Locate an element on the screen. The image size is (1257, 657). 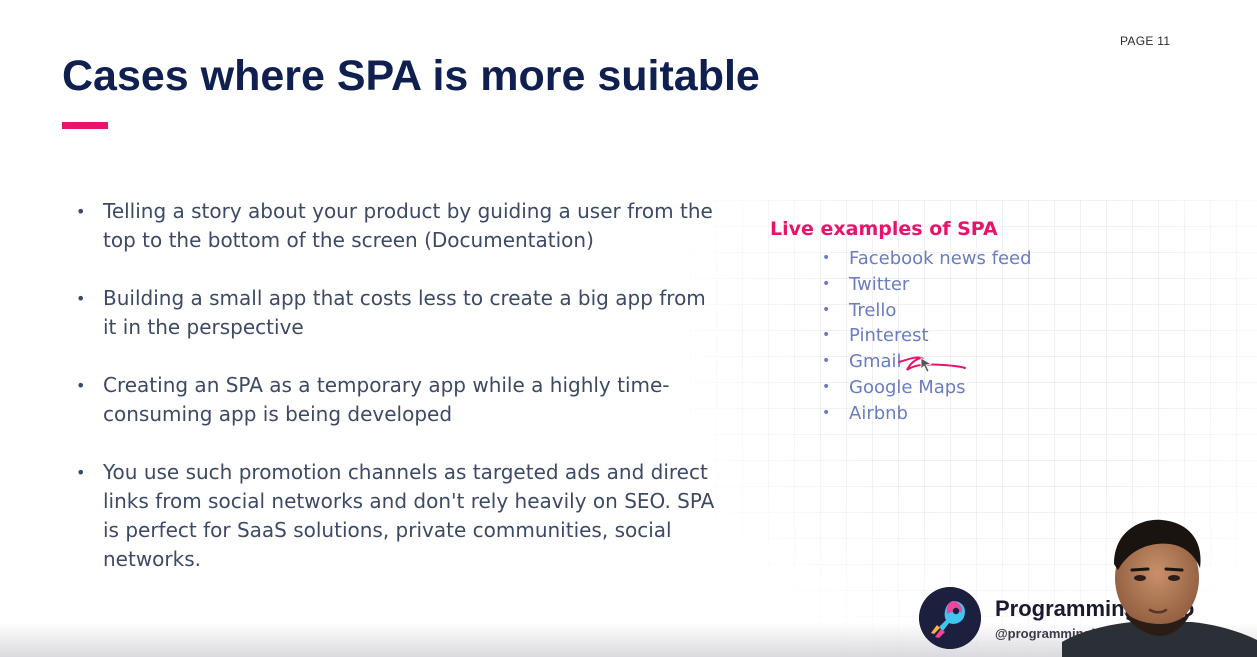
example-text: Trello is located at coordinates (873, 310).